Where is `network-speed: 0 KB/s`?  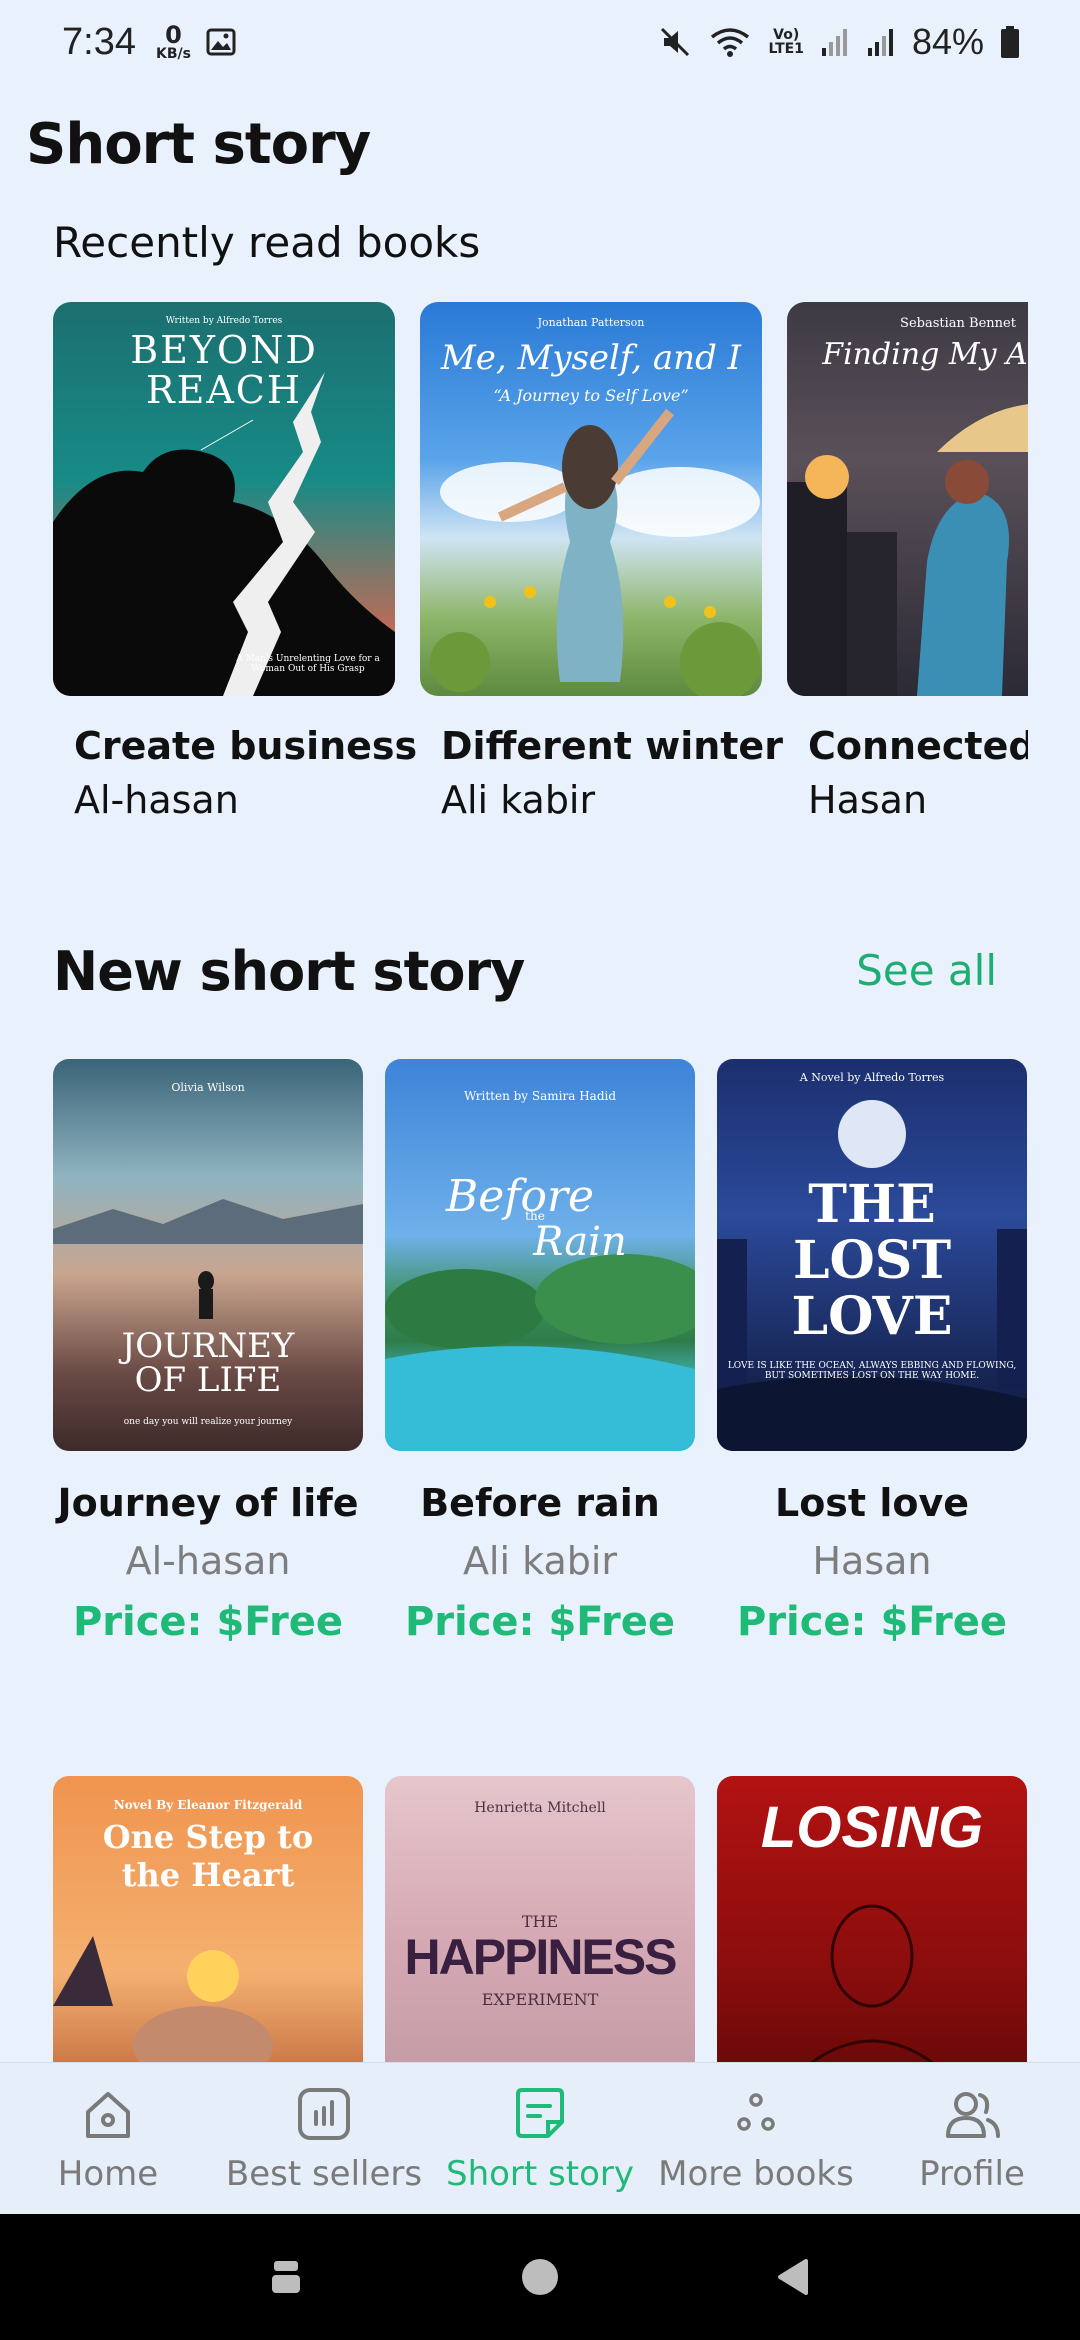 network-speed: 0 KB/s is located at coordinates (173, 41).